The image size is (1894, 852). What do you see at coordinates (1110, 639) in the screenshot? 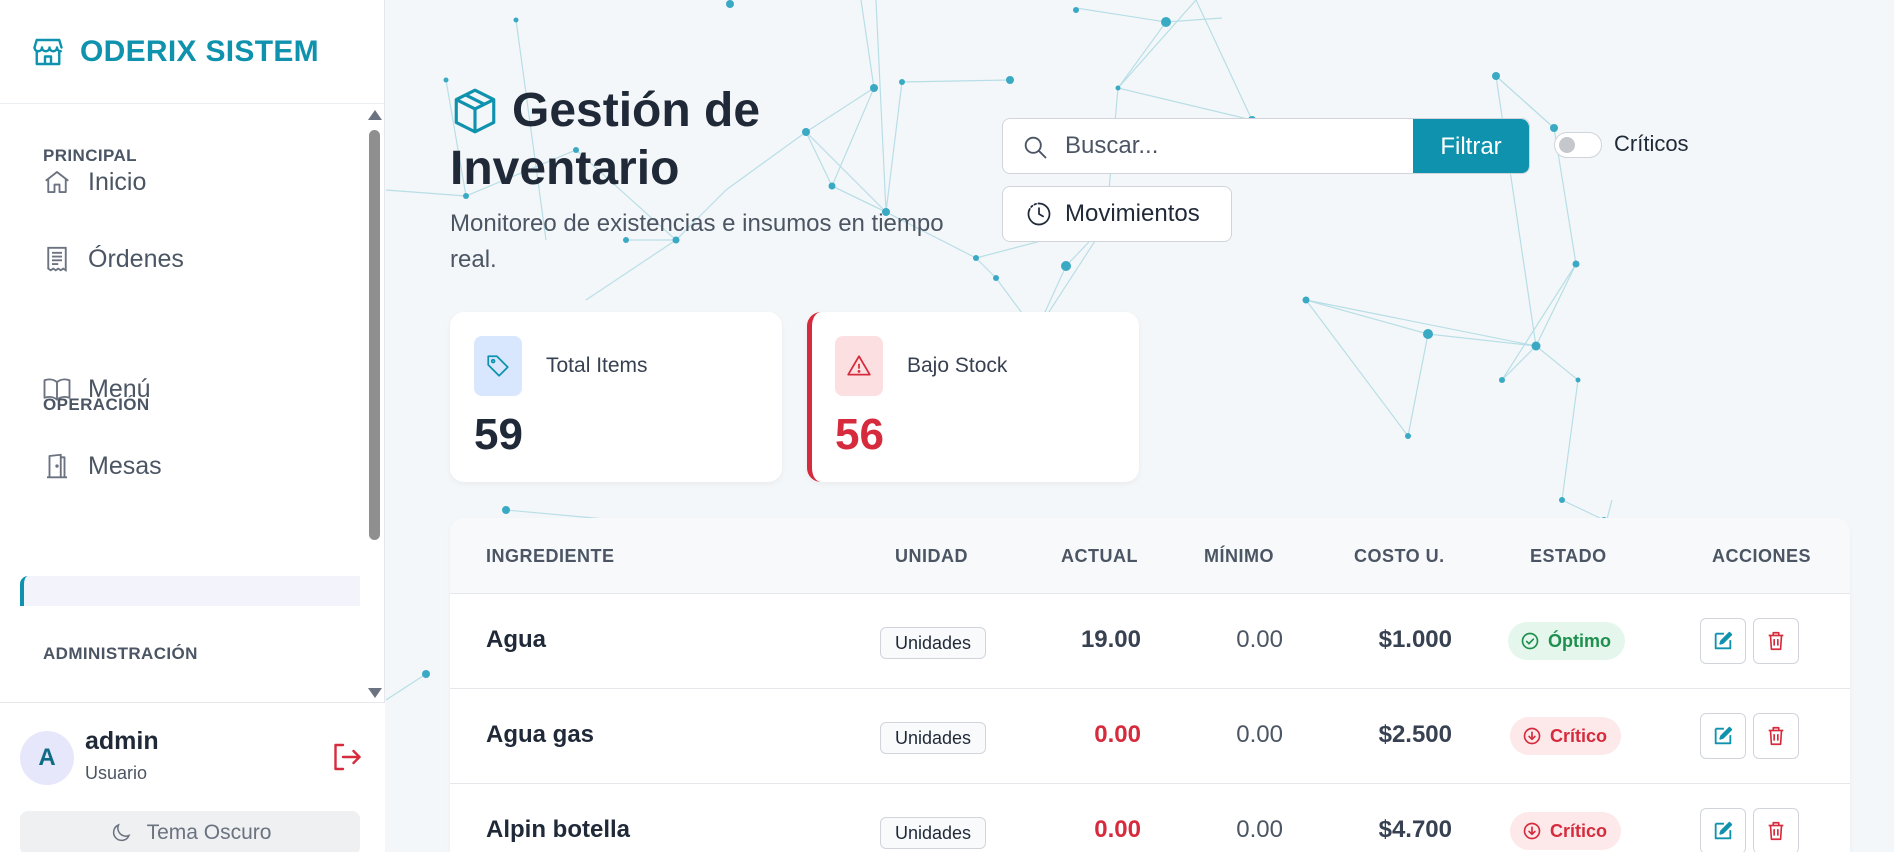
I see `actual-value: 19.00` at bounding box center [1110, 639].